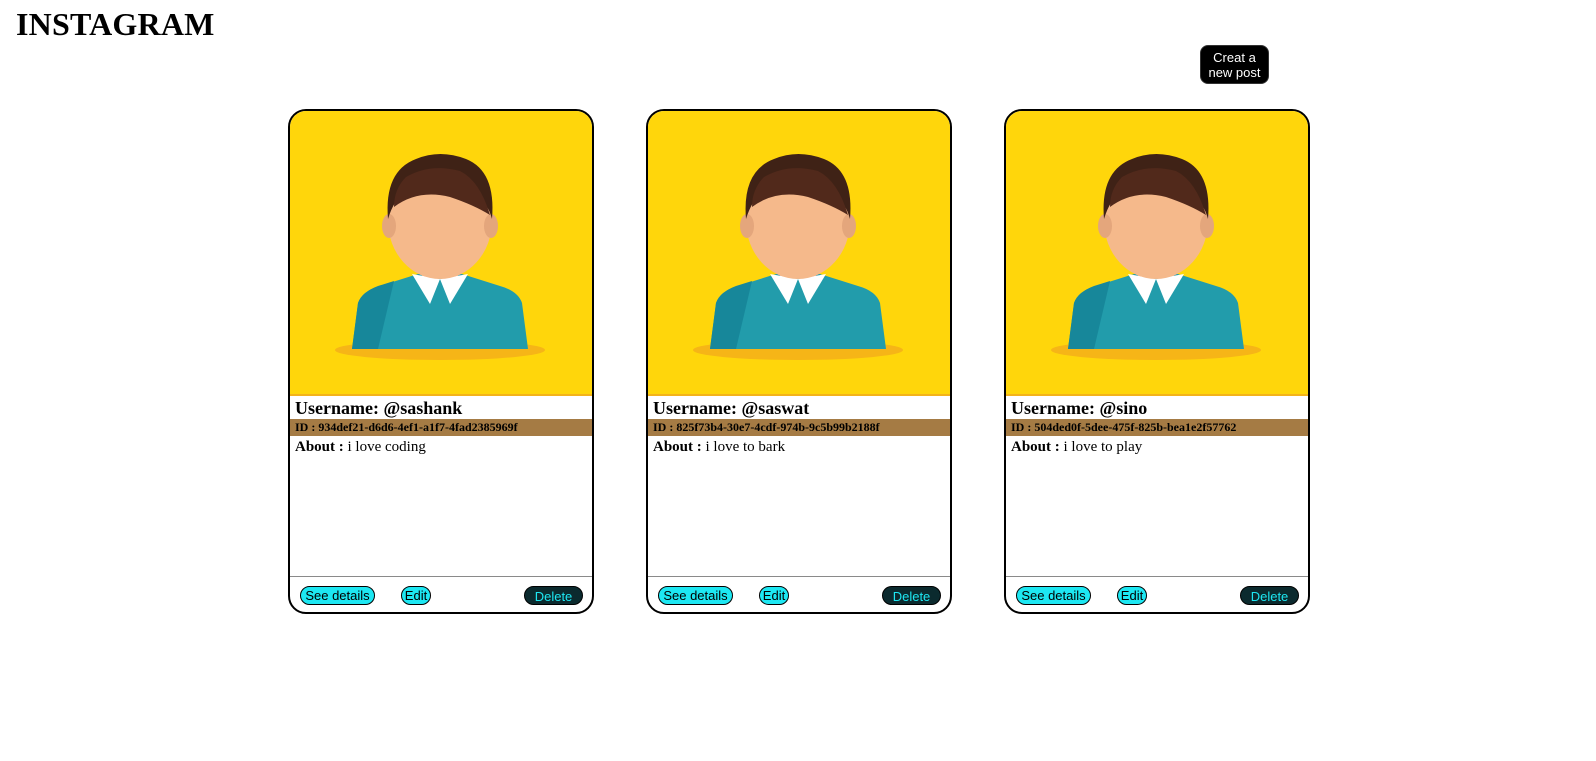 Image resolution: width=1596 pixels, height=761 pixels. I want to click on about-value: i love to bark, so click(745, 447).